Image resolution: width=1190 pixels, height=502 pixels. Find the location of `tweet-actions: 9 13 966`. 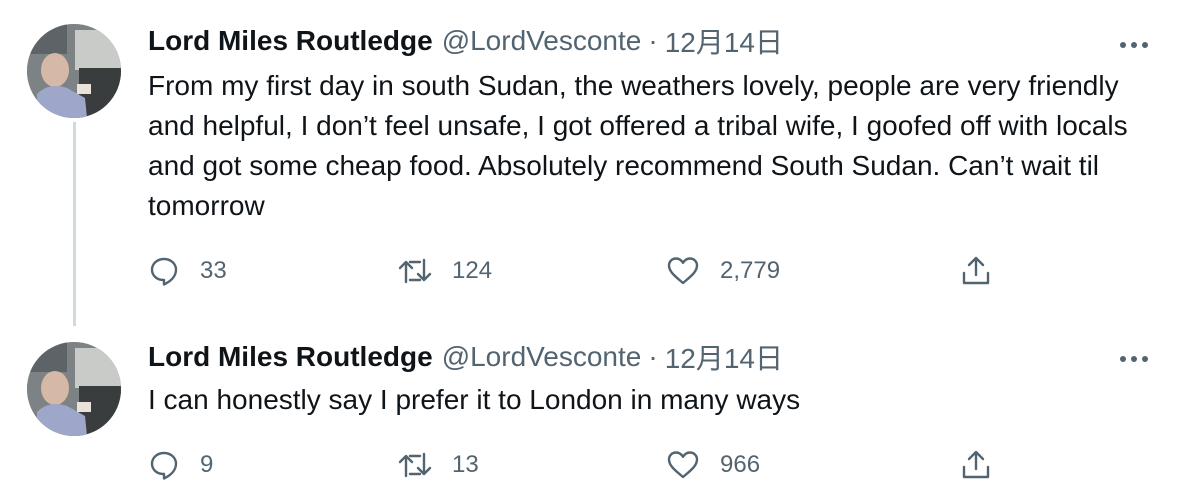

tweet-actions: 9 13 966 is located at coordinates (598, 465).